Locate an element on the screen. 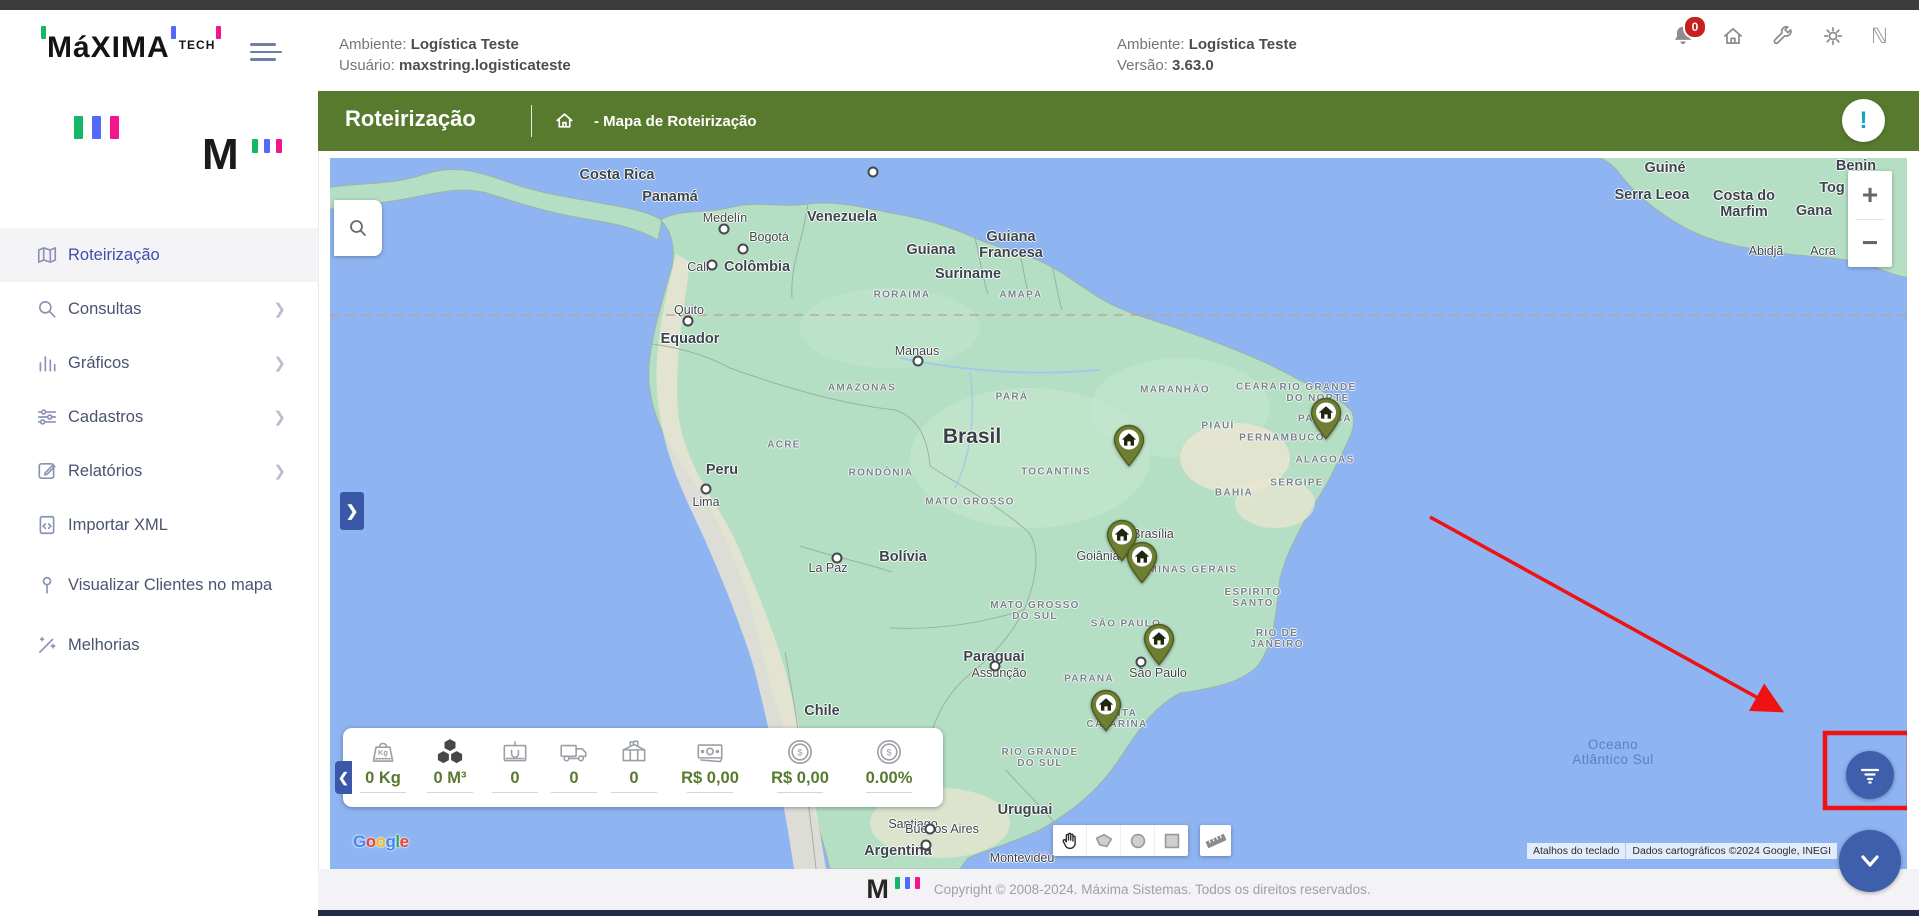 The height and width of the screenshot is (916, 1919). sidebar-item-consultas: Consultas ❯ is located at coordinates (159, 309).